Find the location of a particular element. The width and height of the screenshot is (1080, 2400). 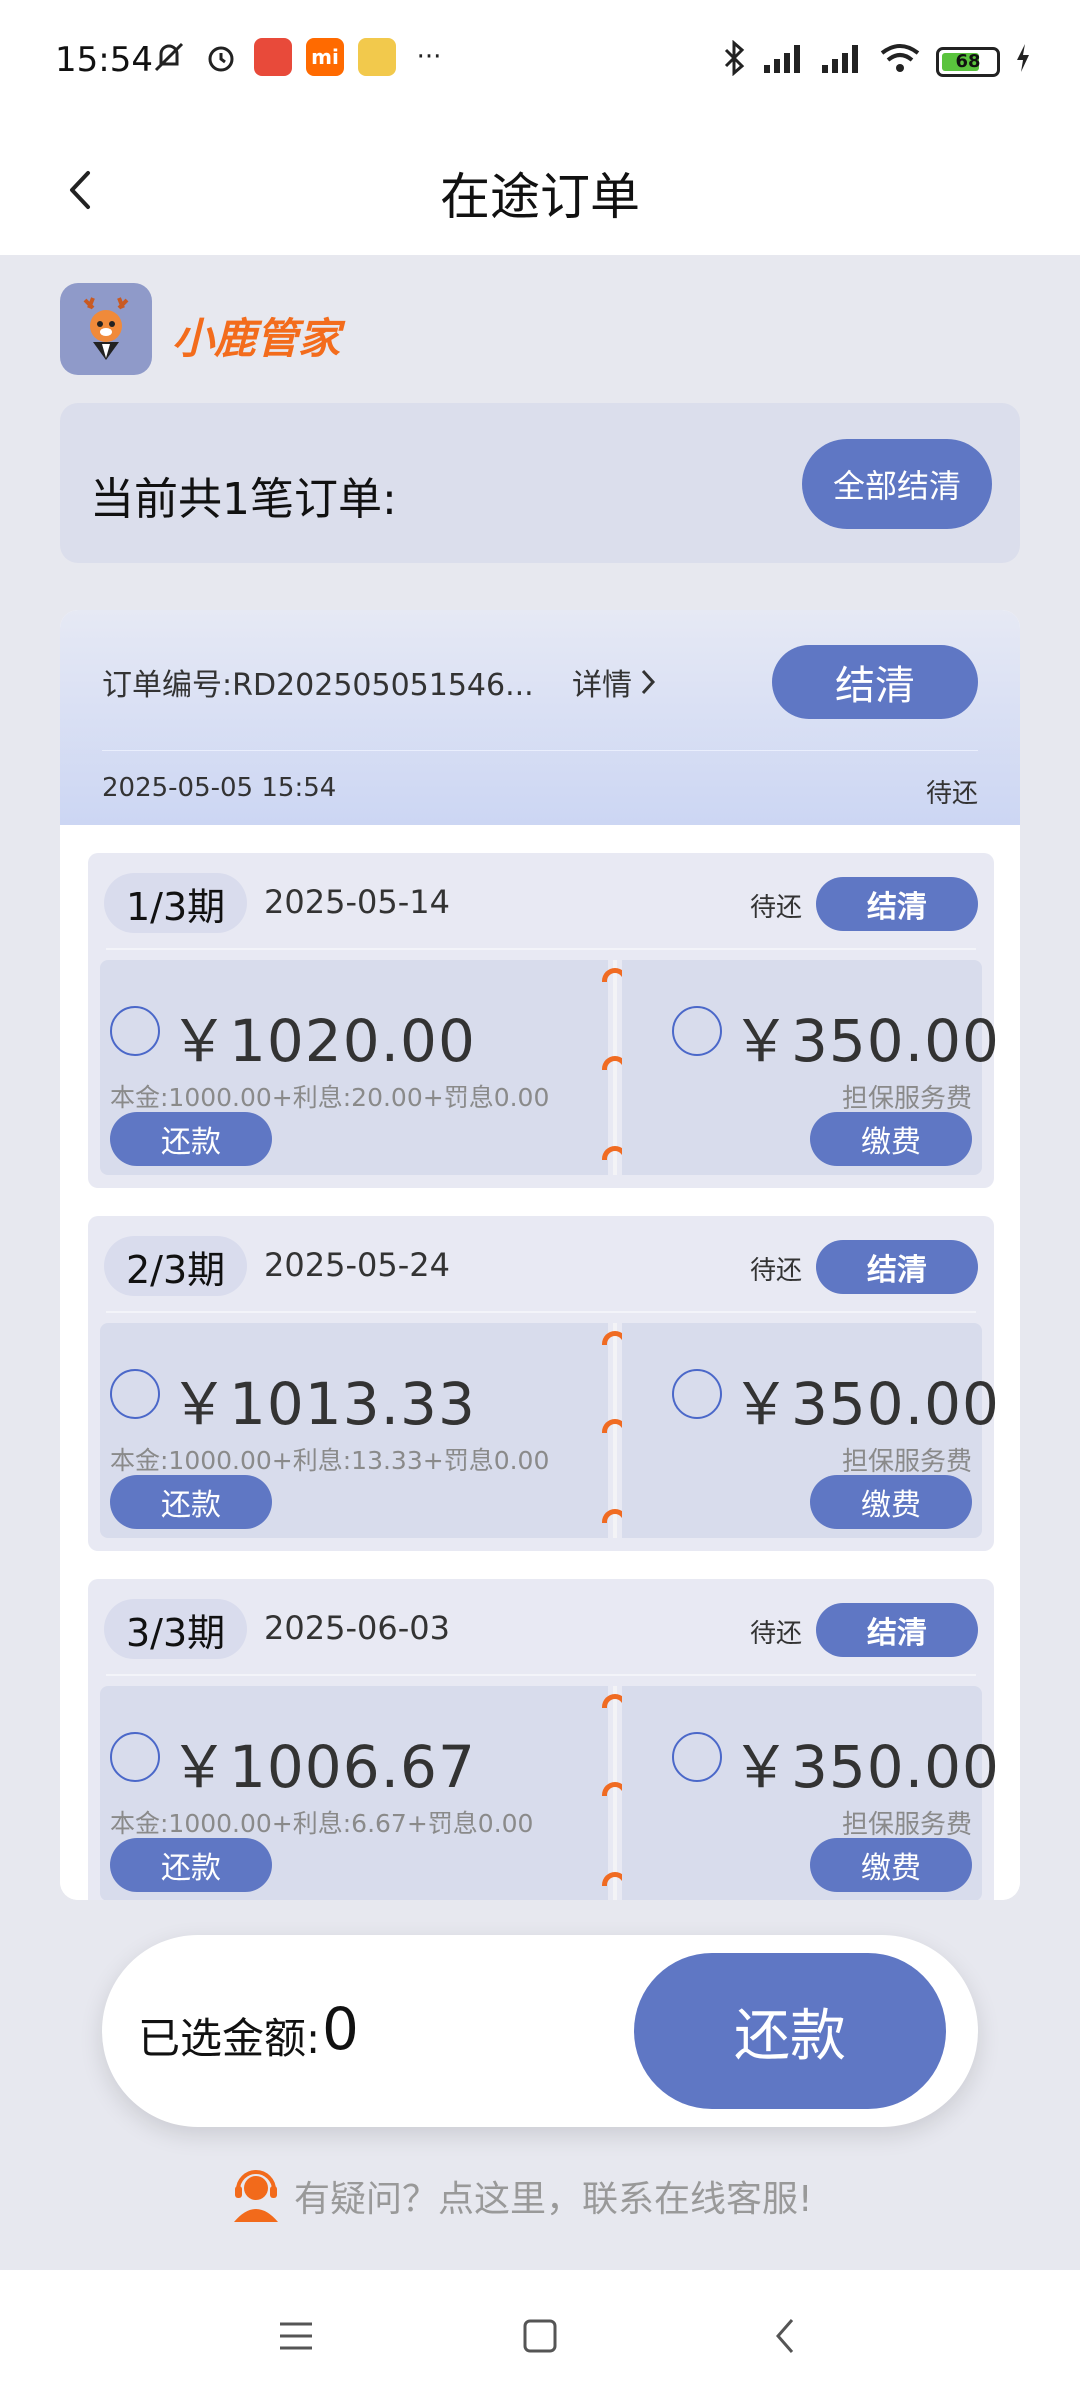

home-button is located at coordinates (540, 2336).